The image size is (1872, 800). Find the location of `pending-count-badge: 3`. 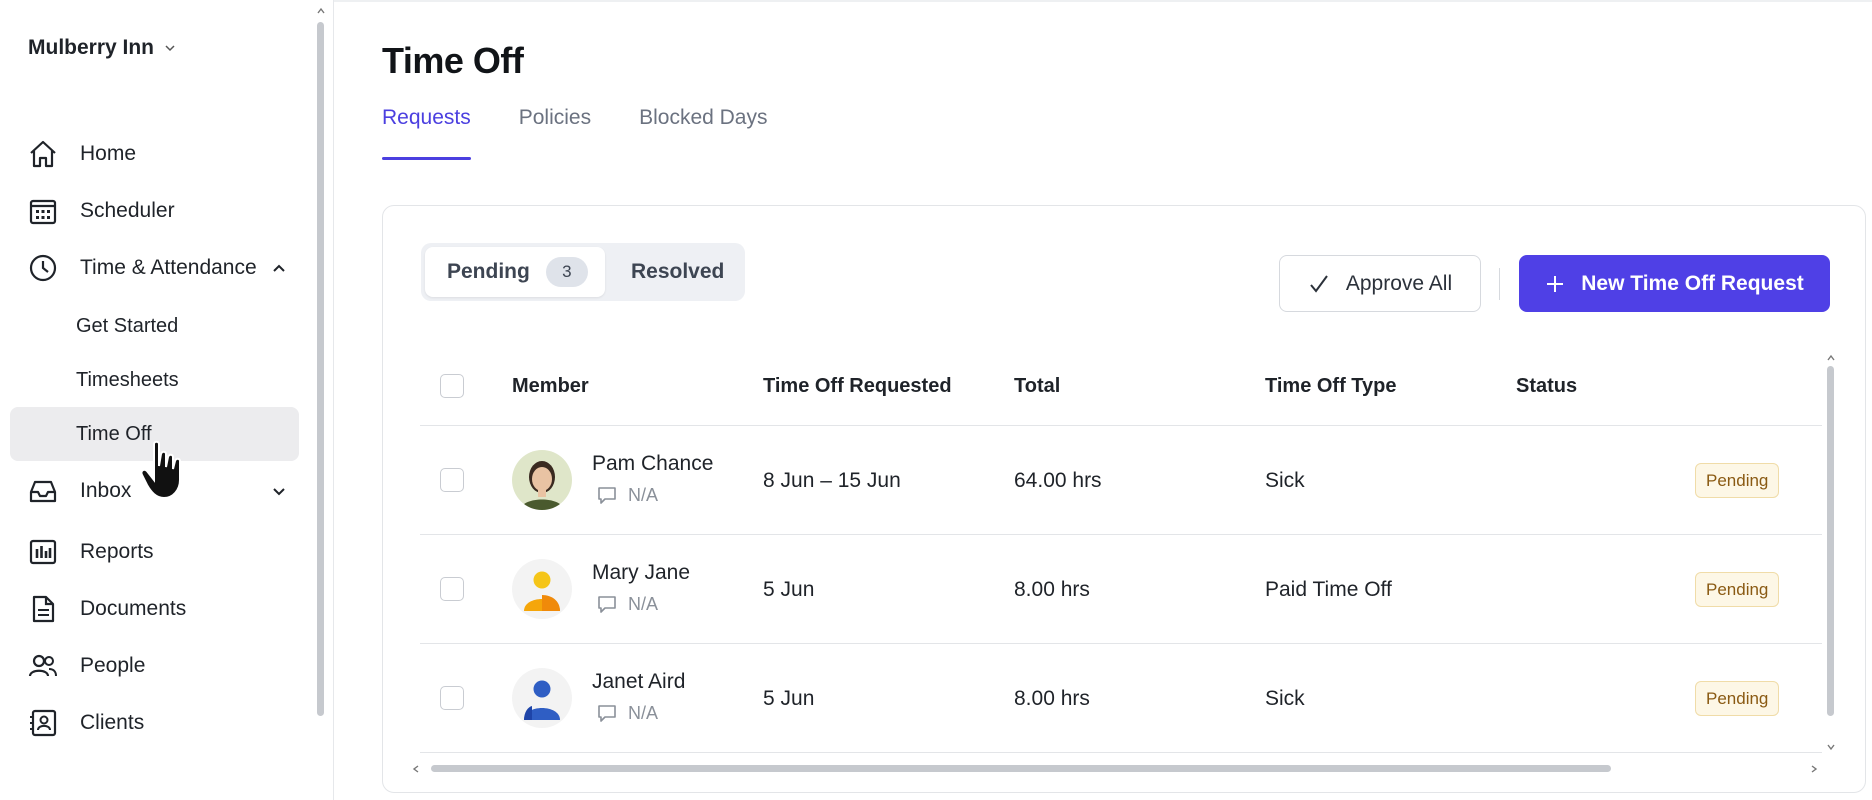

pending-count-badge: 3 is located at coordinates (566, 272).